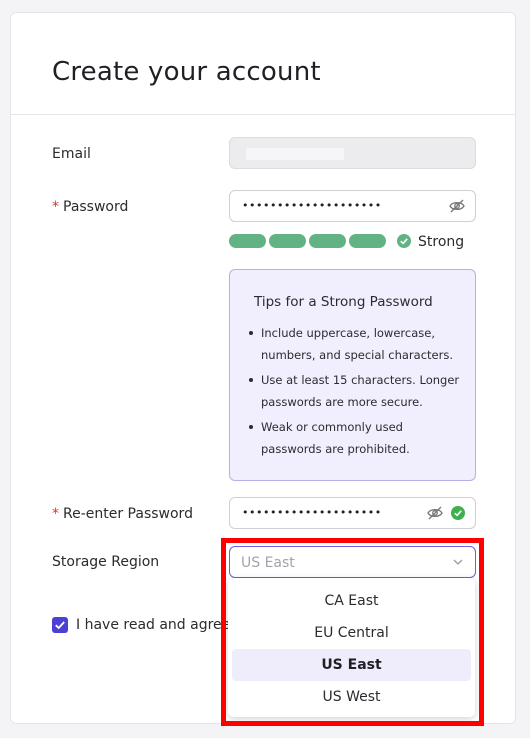 This screenshot has width=530, height=738. What do you see at coordinates (71, 154) in the screenshot?
I see `email-label: Email` at bounding box center [71, 154].